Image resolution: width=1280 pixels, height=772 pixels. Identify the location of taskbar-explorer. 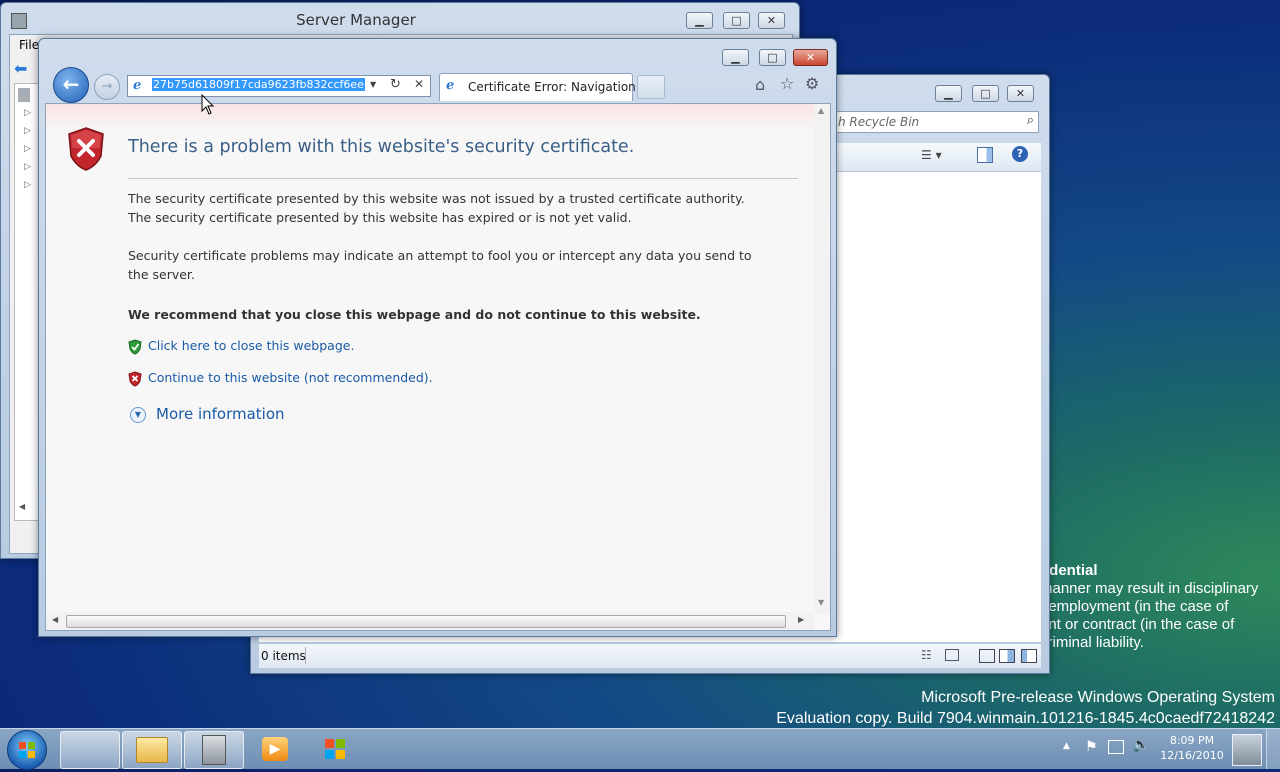
(152, 750).